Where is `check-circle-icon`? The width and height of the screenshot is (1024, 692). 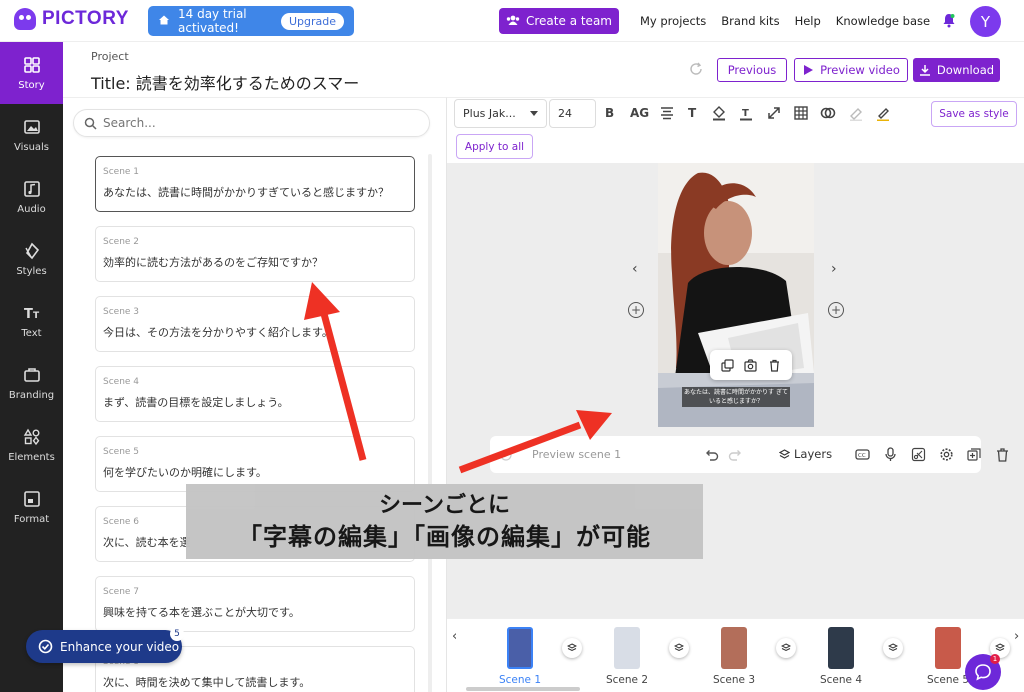
check-circle-icon is located at coordinates (45, 646).